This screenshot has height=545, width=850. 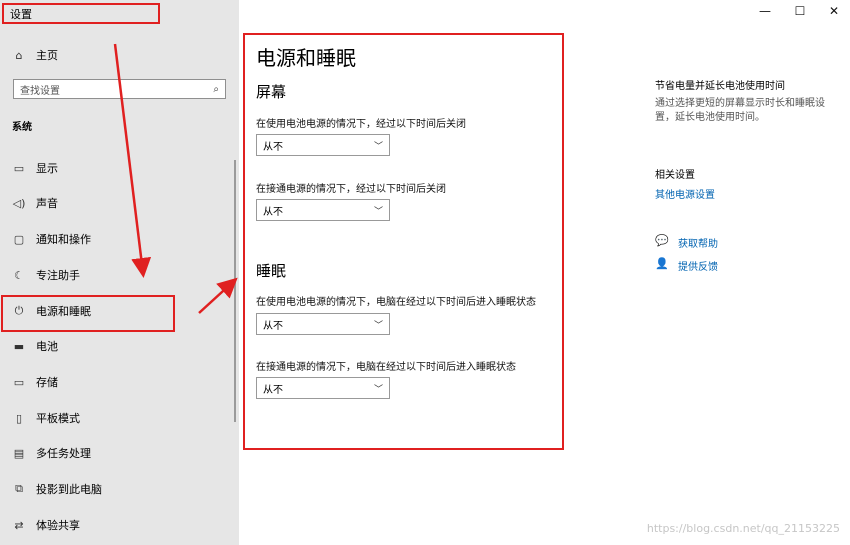 I want to click on annotation-box-power-sleep, so click(x=88, y=313).